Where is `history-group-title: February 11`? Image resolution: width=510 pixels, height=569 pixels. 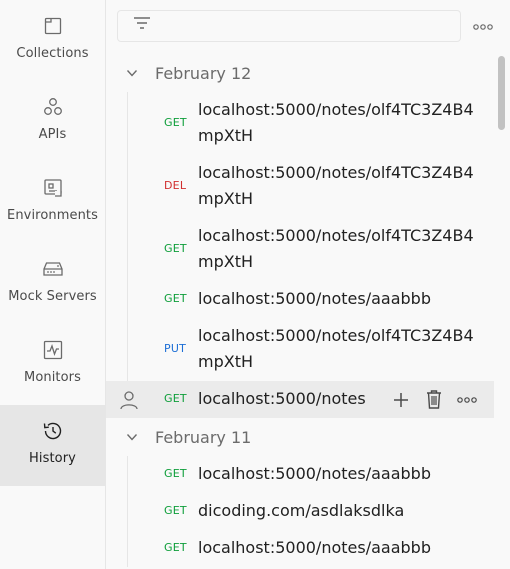
history-group-title: February 11 is located at coordinates (203, 437).